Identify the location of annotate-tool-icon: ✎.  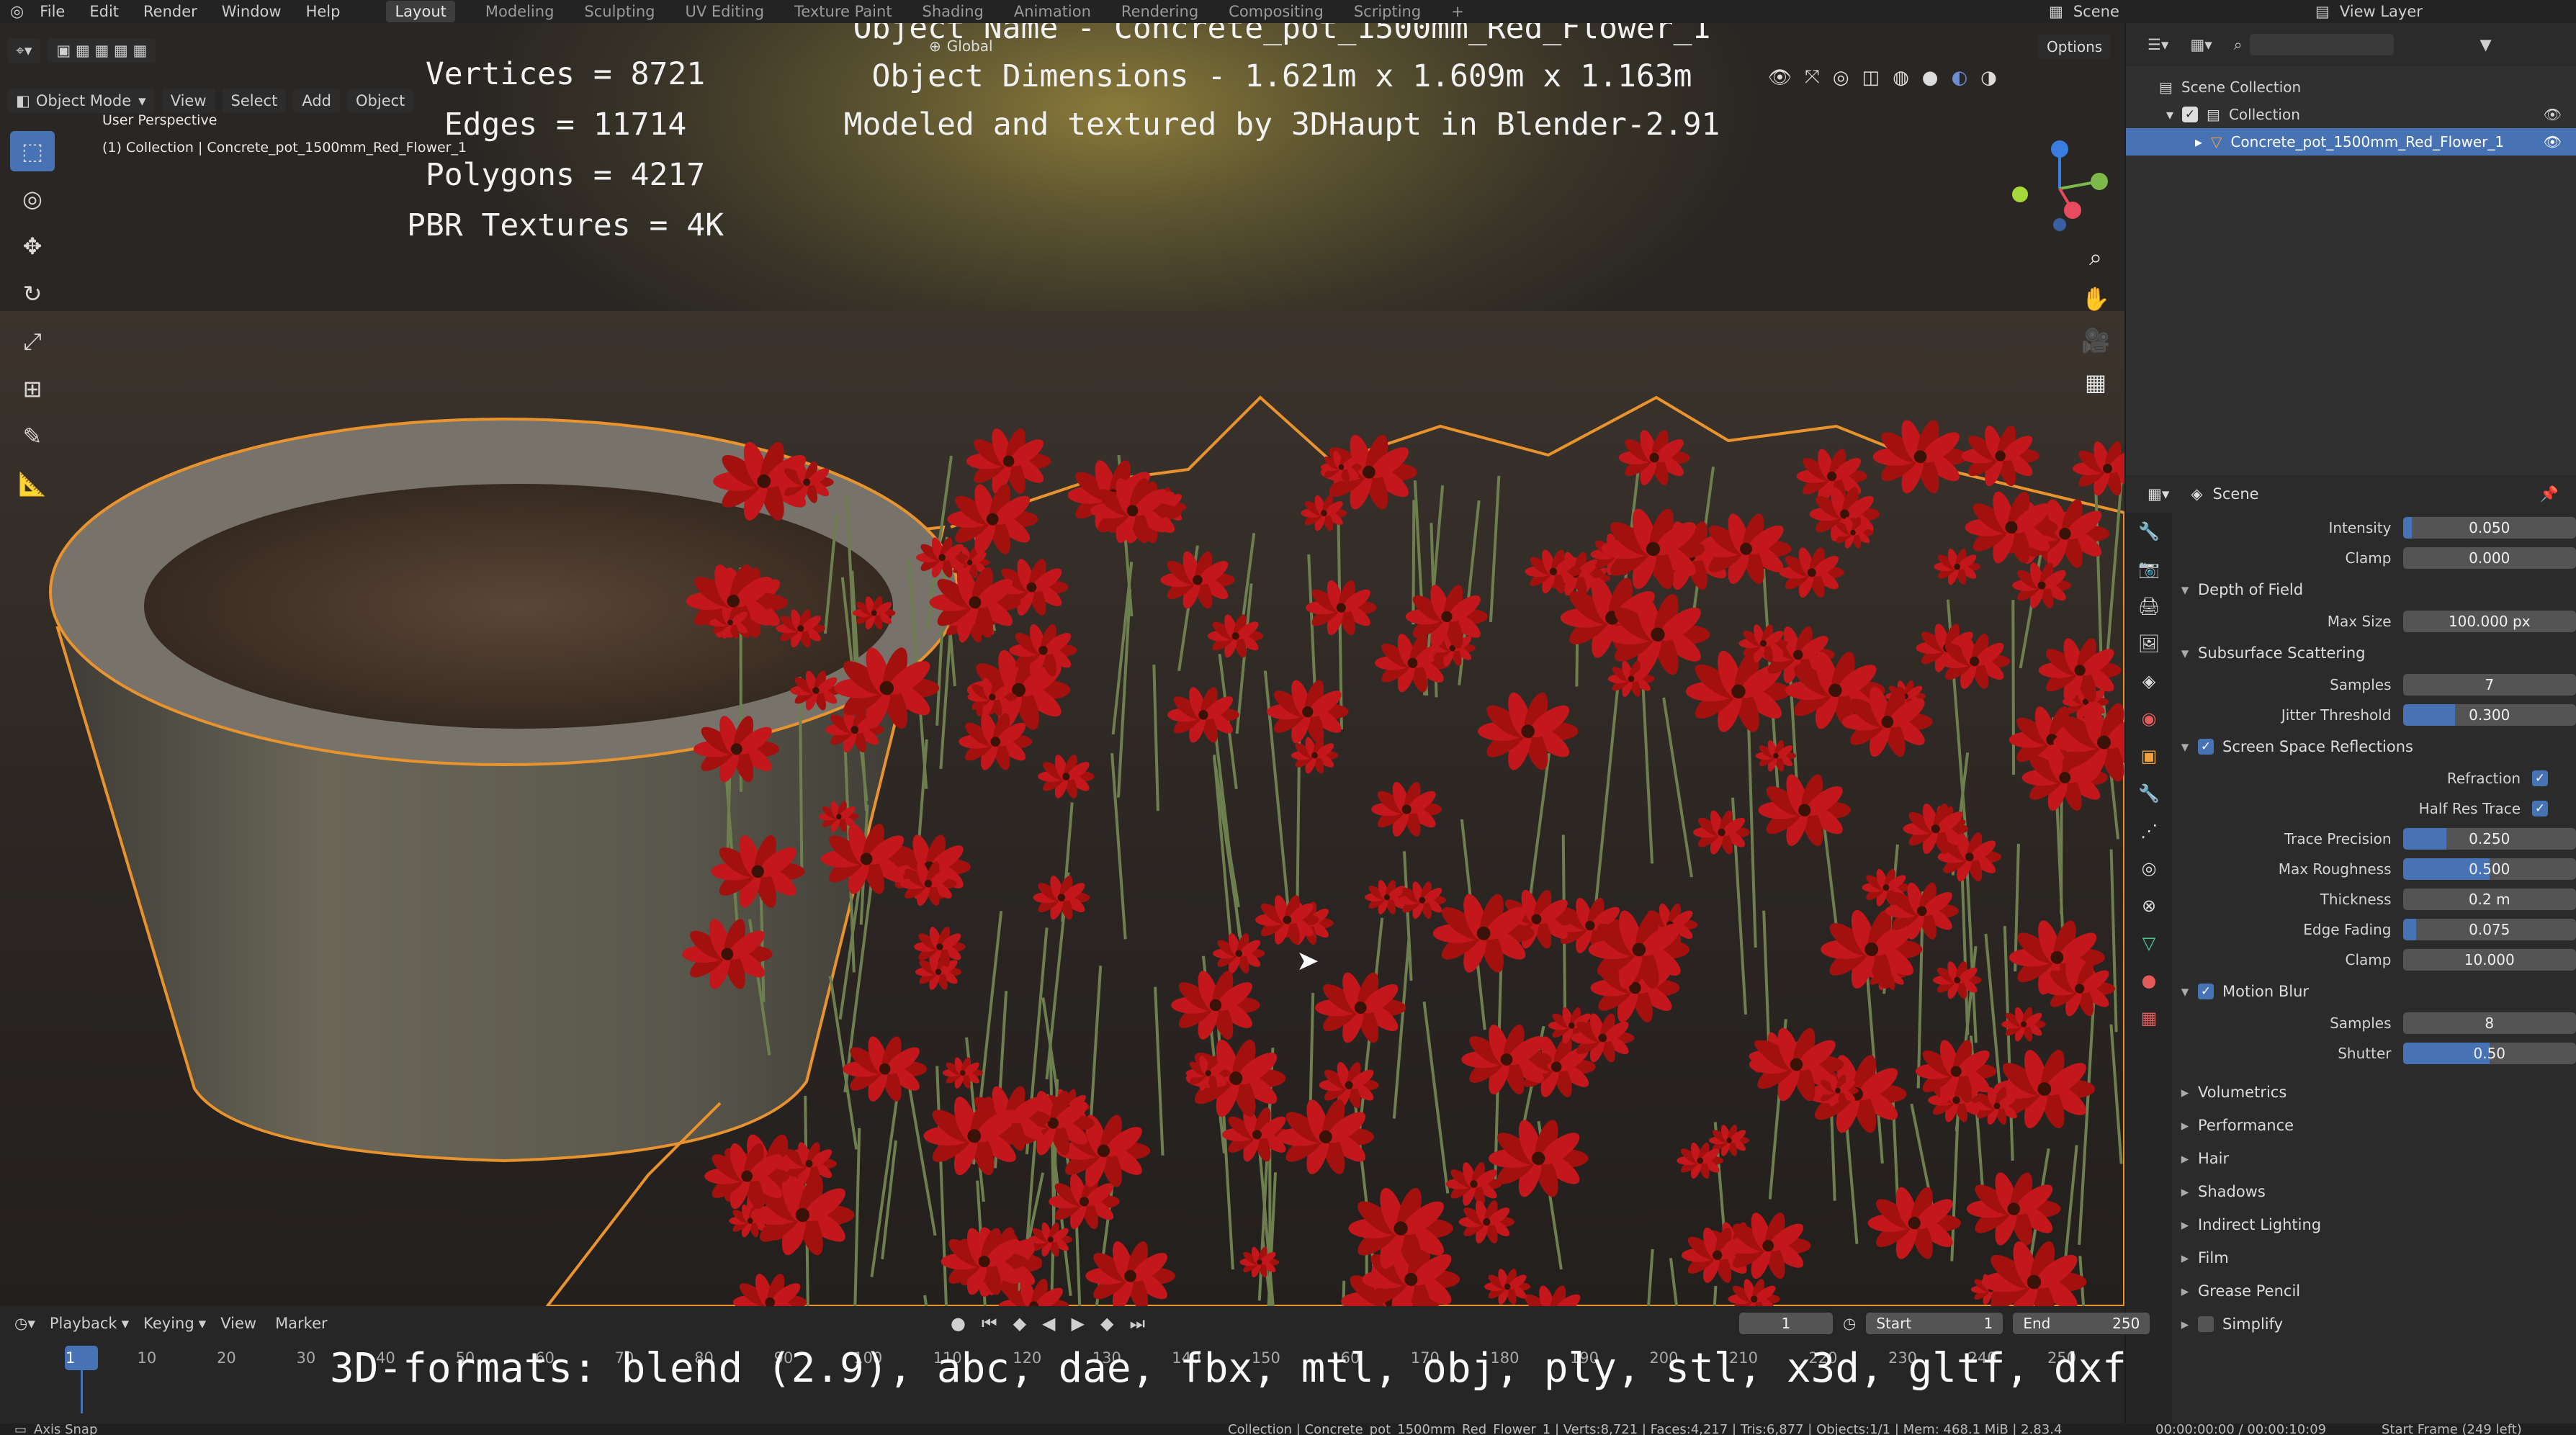
(32, 436).